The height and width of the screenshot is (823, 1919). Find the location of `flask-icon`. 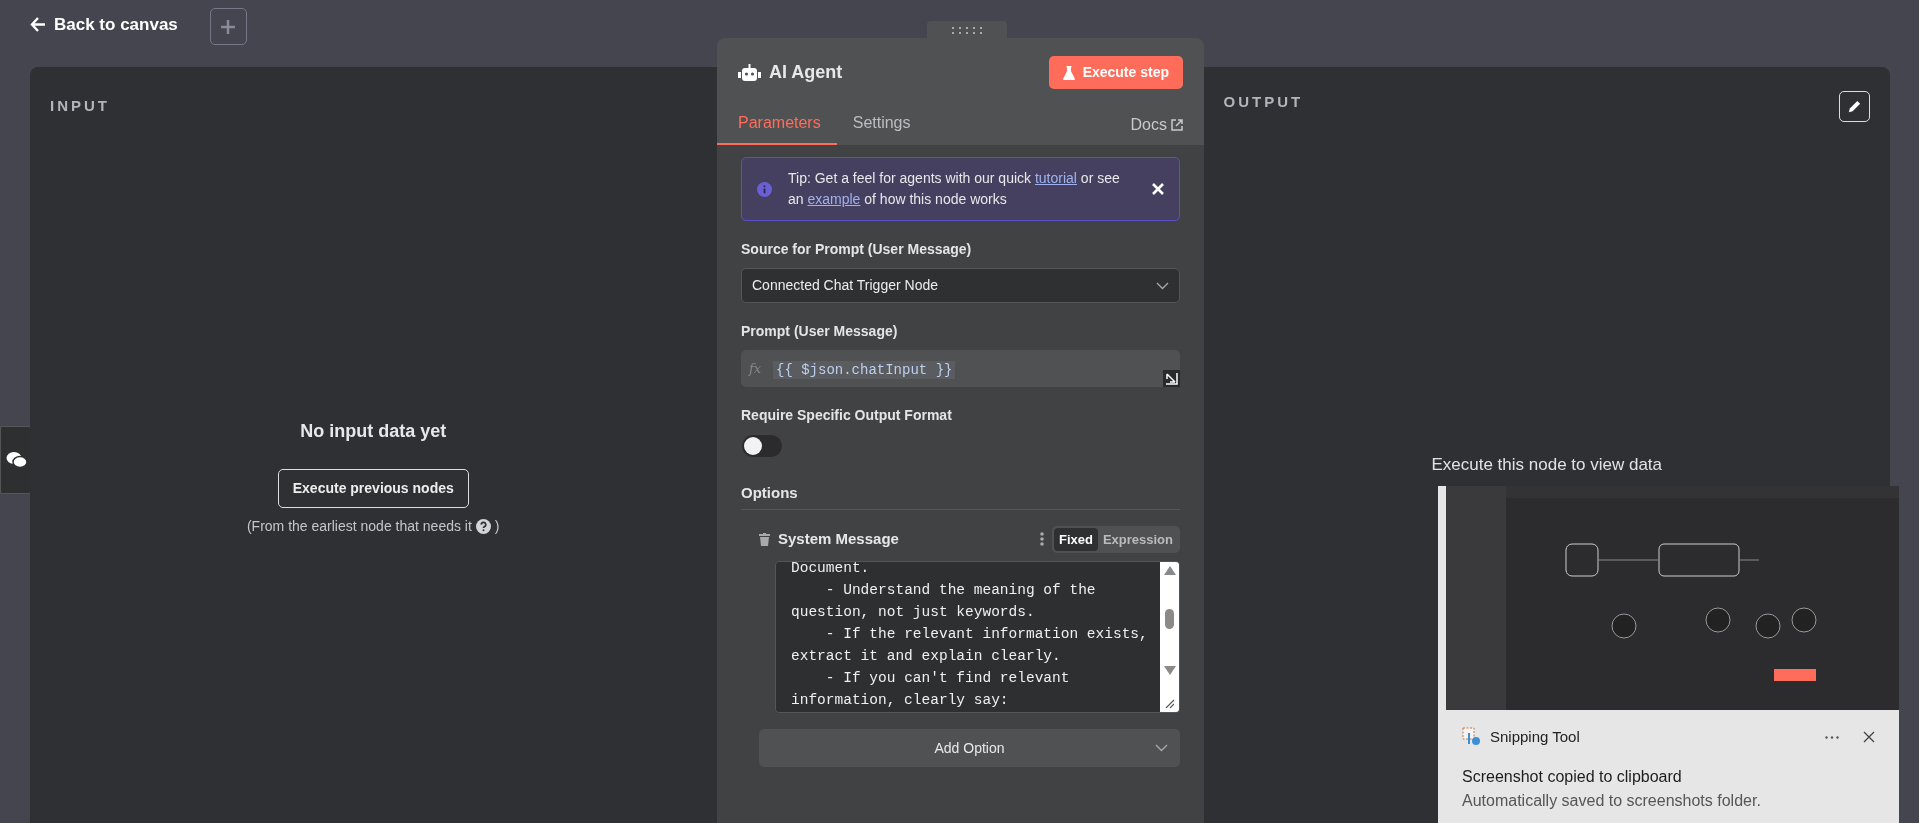

flask-icon is located at coordinates (1068, 72).